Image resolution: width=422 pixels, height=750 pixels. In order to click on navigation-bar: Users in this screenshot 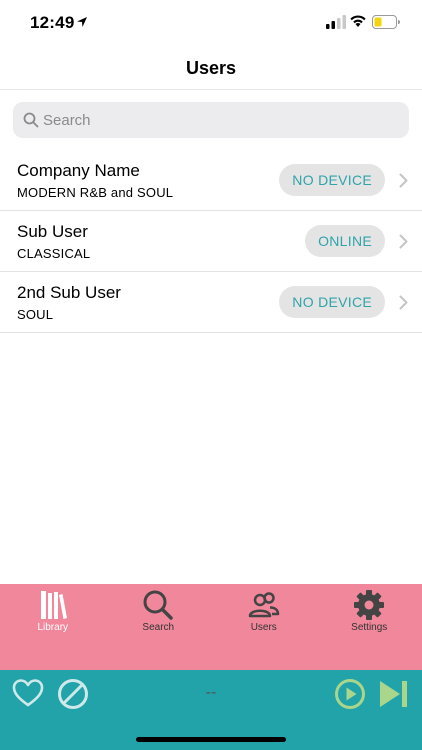, I will do `click(211, 68)`.